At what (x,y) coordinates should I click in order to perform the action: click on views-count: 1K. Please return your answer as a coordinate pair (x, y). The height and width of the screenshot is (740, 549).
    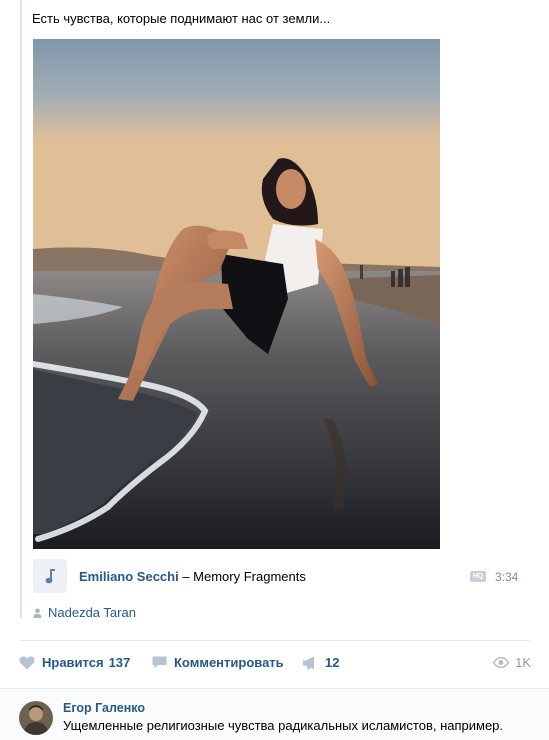
    Looking at the image, I should click on (523, 662).